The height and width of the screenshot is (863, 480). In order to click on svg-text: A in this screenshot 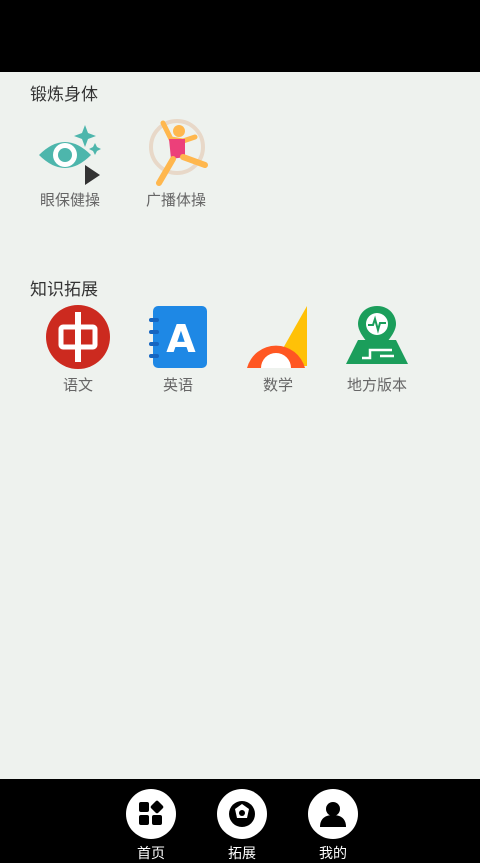, I will do `click(181, 339)`.